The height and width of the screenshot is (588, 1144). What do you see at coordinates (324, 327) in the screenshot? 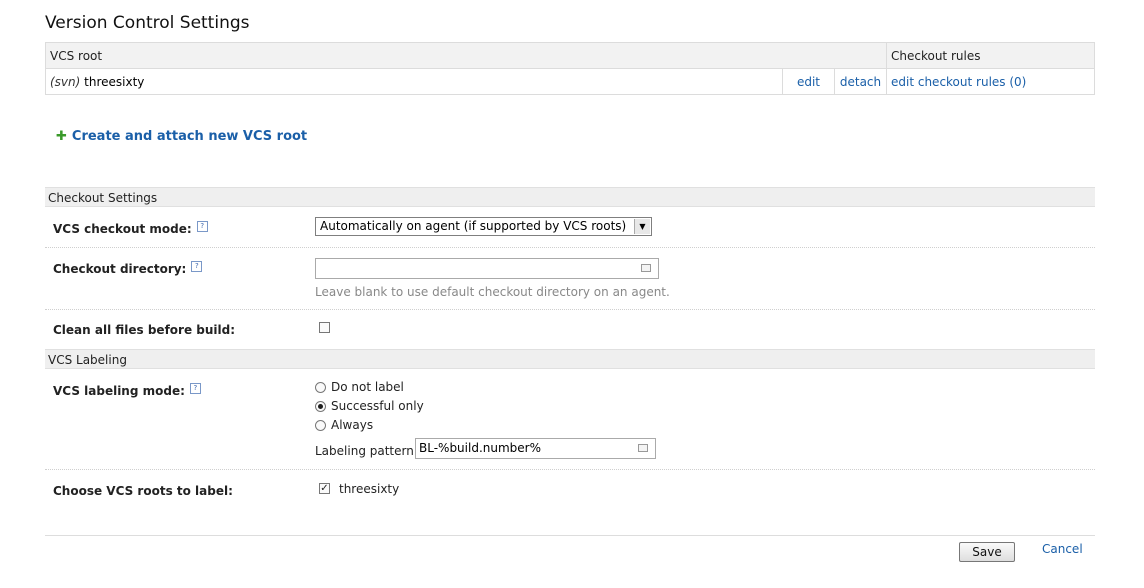
I see `clean-files-checkbox` at bounding box center [324, 327].